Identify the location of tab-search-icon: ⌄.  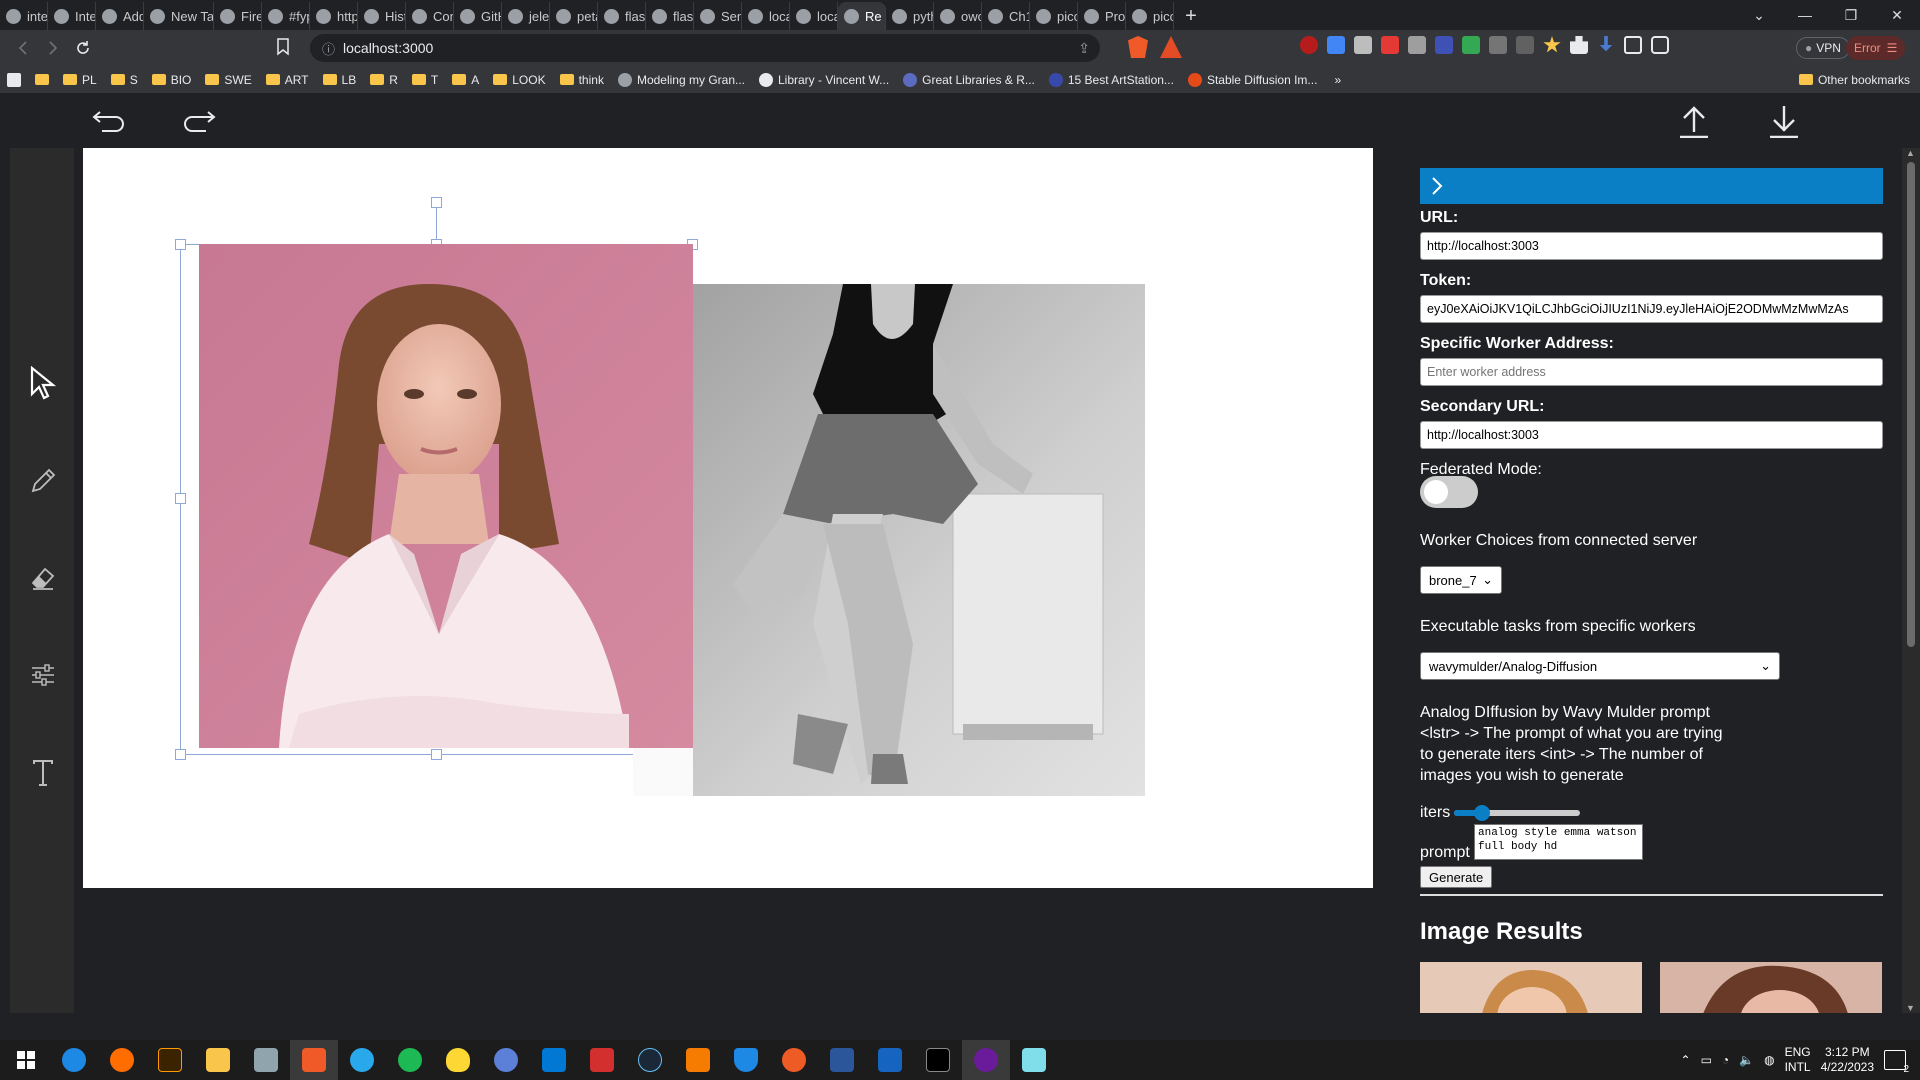
(1759, 15).